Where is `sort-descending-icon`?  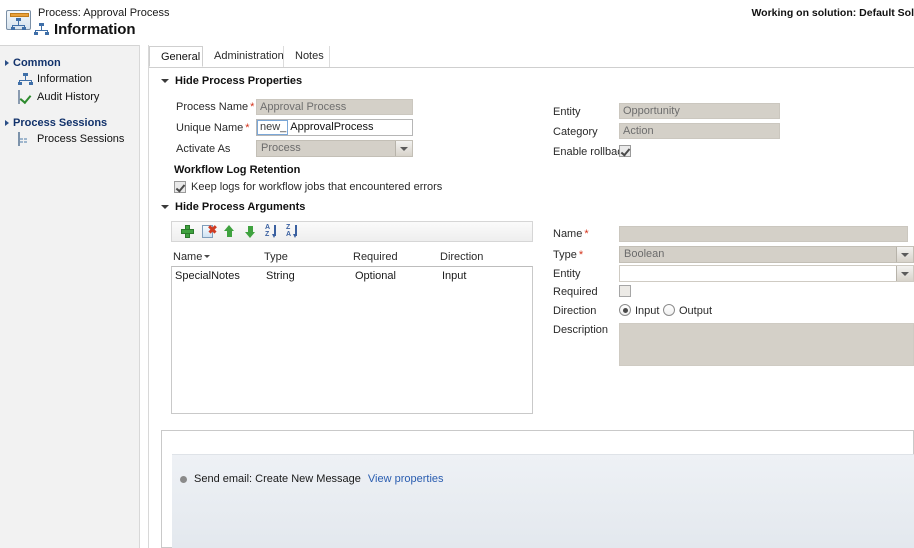
sort-descending-icon is located at coordinates (207, 256).